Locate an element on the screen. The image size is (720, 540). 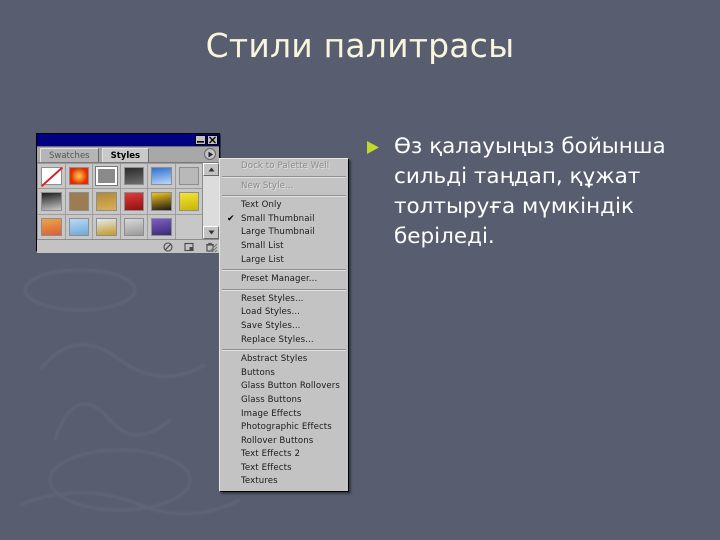
style-swatch-blue-shape is located at coordinates (161, 176).